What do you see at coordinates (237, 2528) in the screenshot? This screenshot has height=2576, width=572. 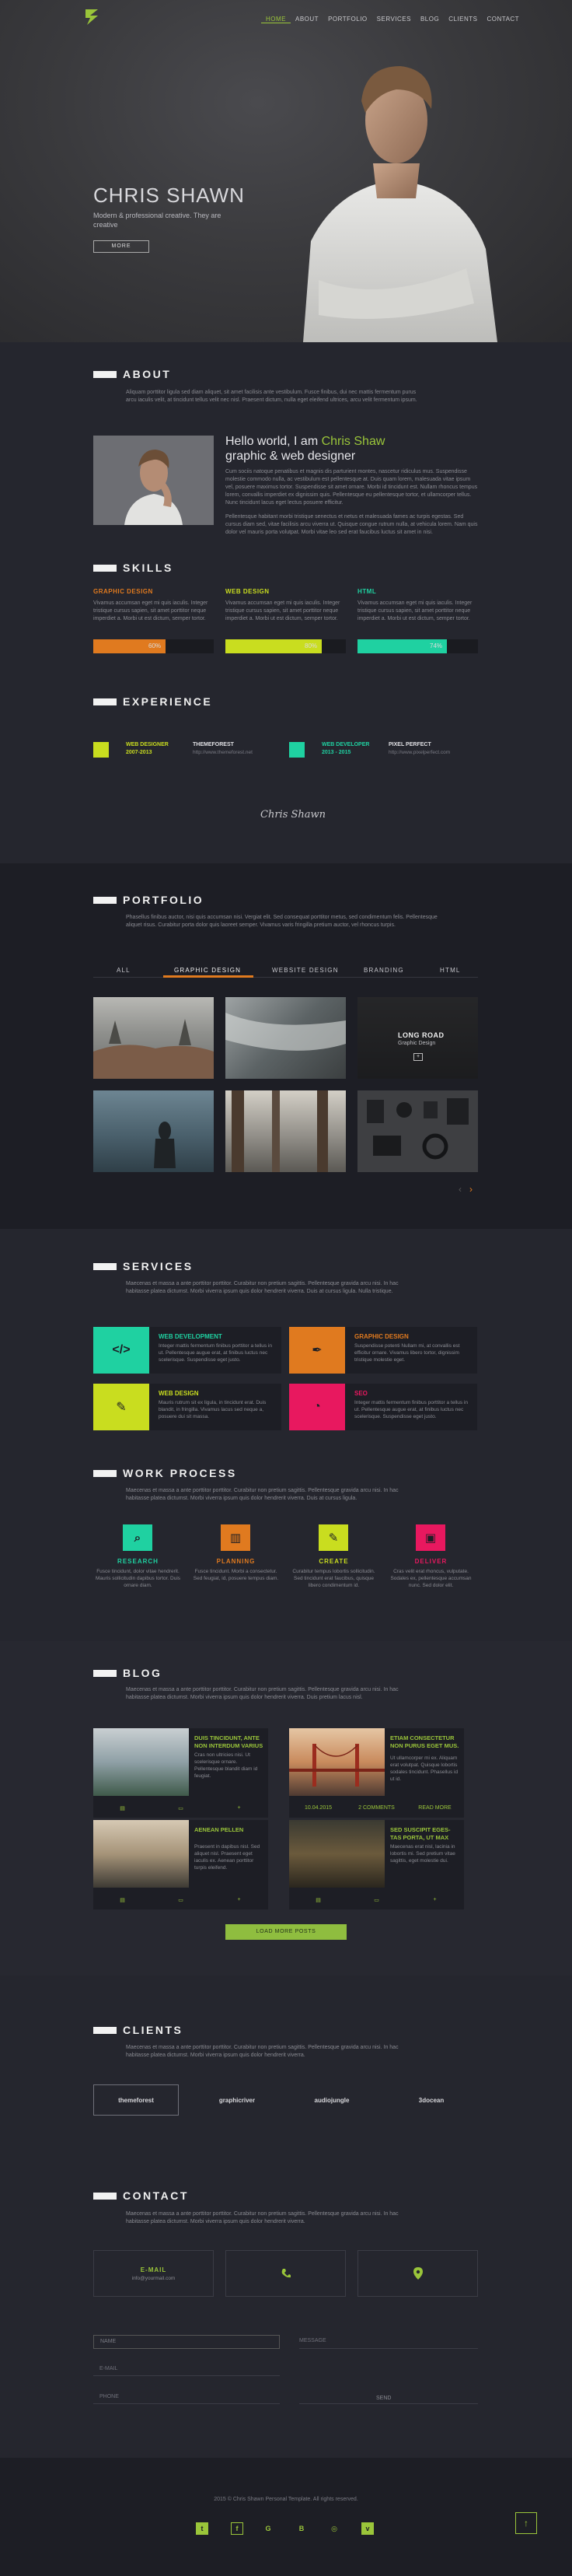 I see `facebook-icon: f` at bounding box center [237, 2528].